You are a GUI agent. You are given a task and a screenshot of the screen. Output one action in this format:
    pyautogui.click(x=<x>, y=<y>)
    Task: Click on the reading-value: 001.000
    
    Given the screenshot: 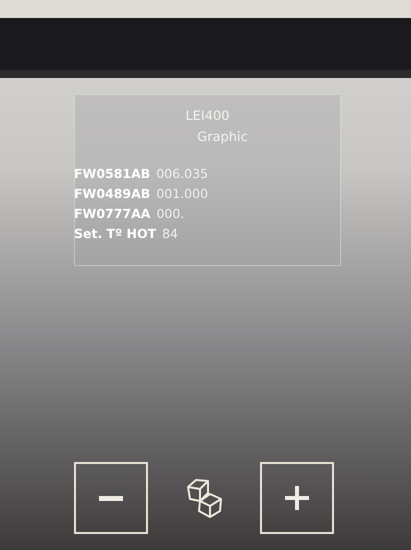 What is the action you would take?
    pyautogui.click(x=182, y=193)
    